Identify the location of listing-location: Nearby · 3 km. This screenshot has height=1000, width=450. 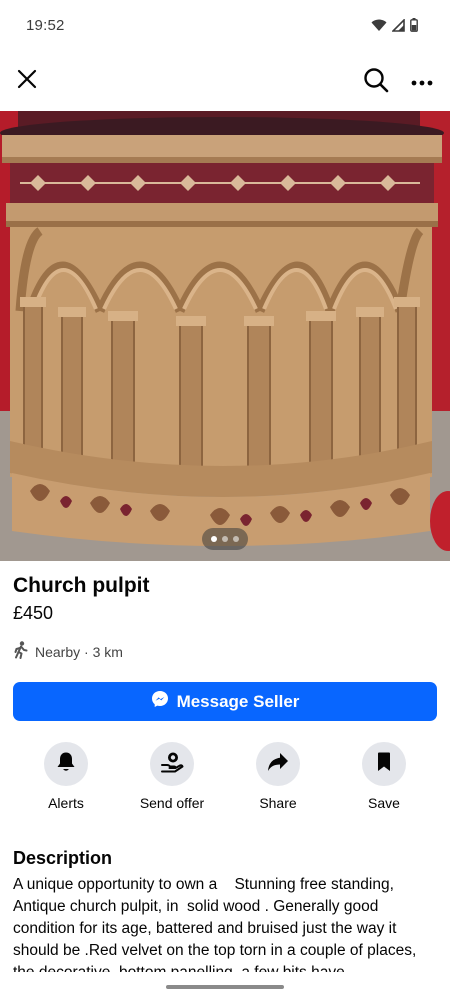
(68, 651).